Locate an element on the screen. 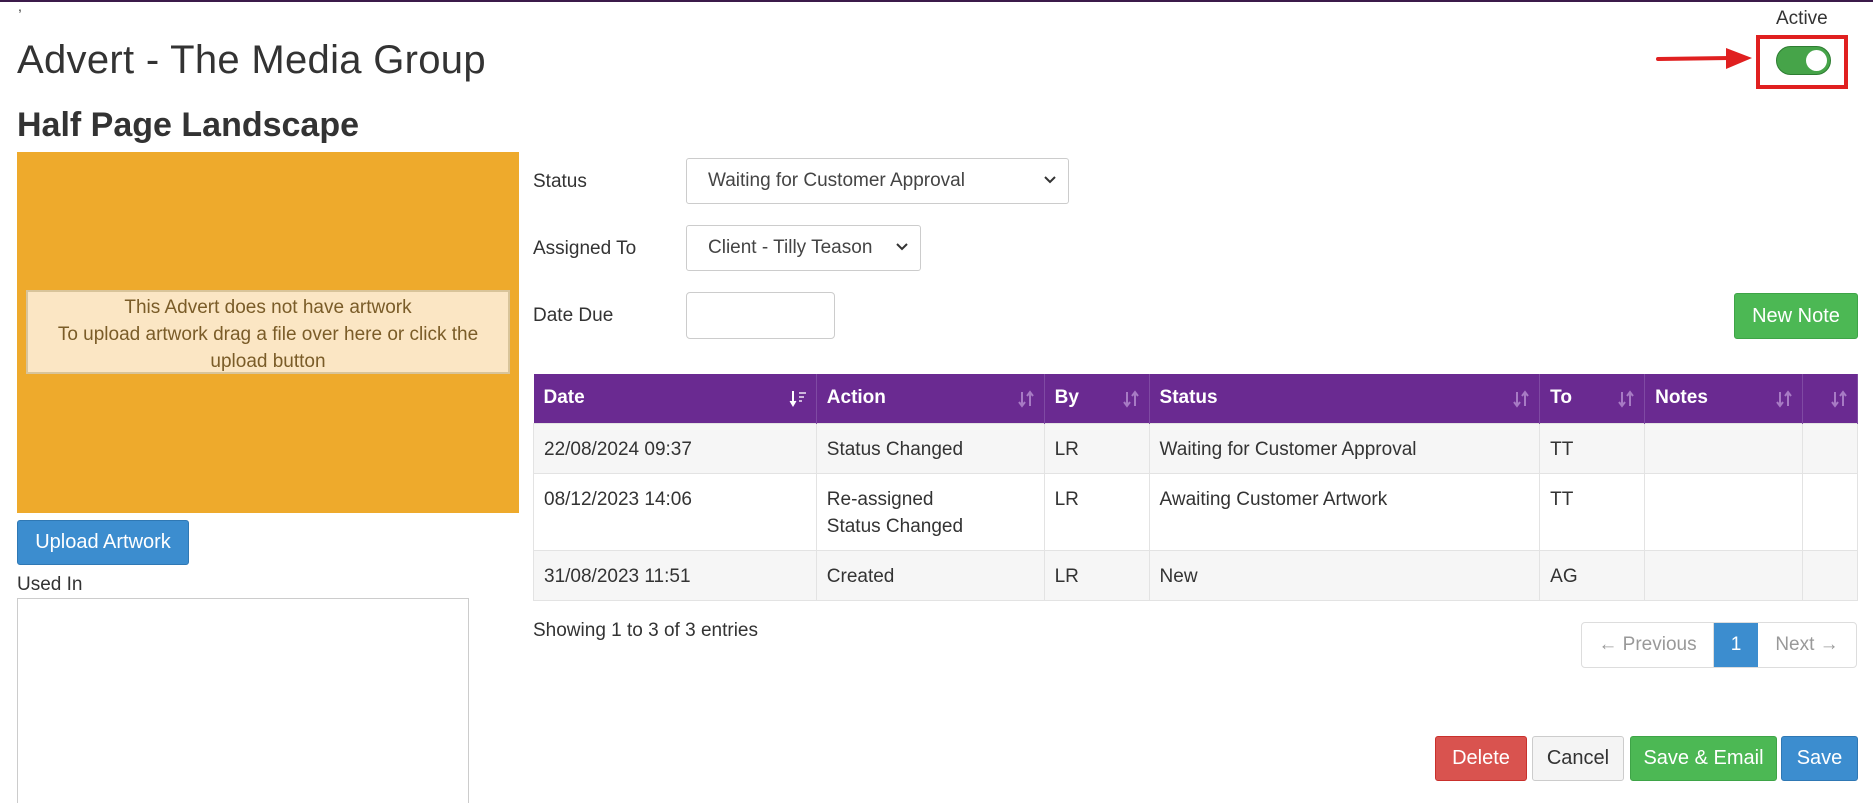  delete-button: Delete is located at coordinates (1481, 758).